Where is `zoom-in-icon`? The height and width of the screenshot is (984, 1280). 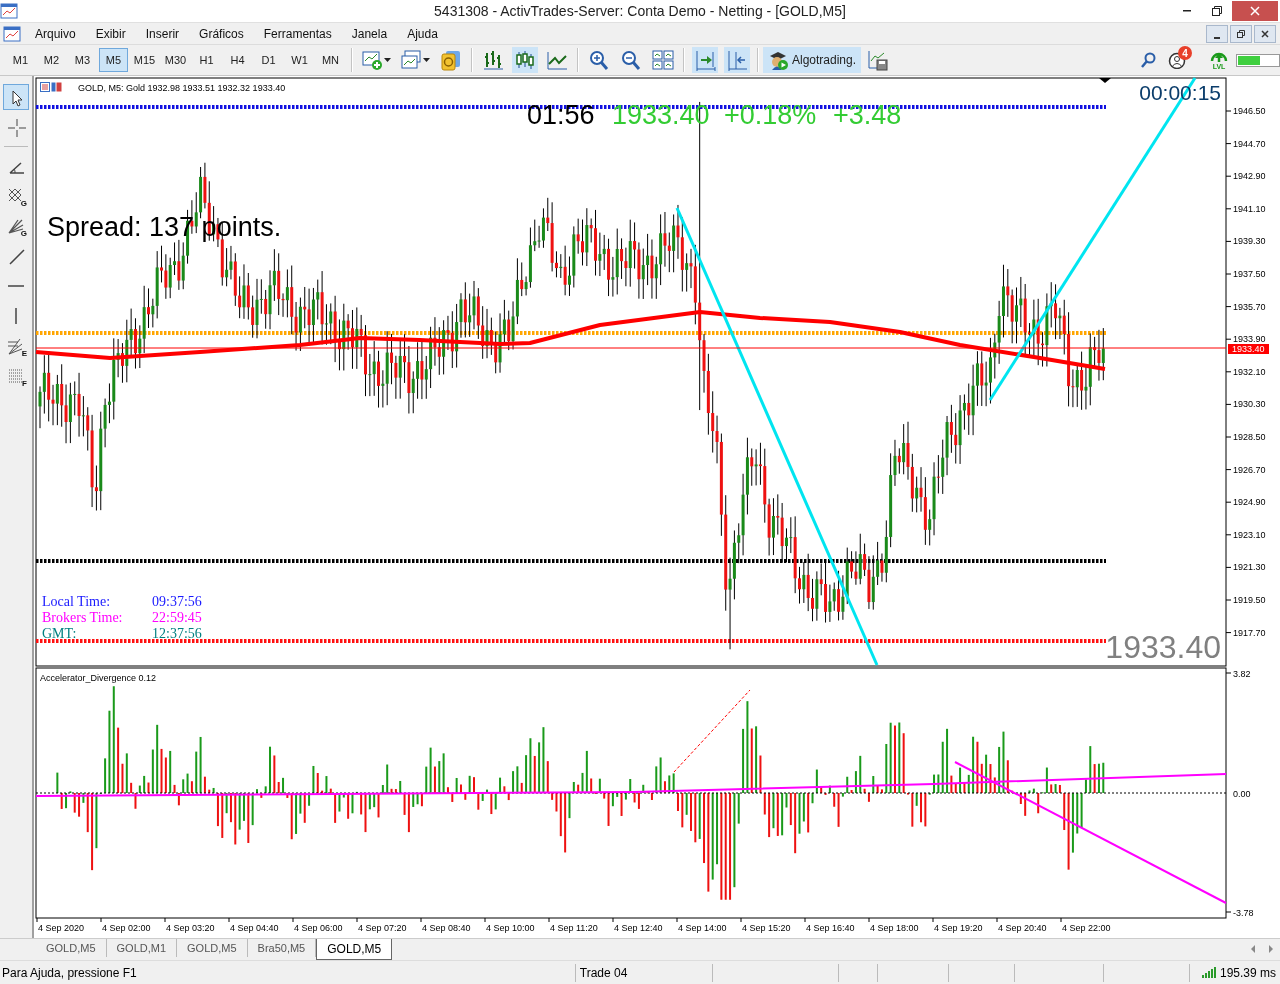
zoom-in-icon is located at coordinates (599, 60).